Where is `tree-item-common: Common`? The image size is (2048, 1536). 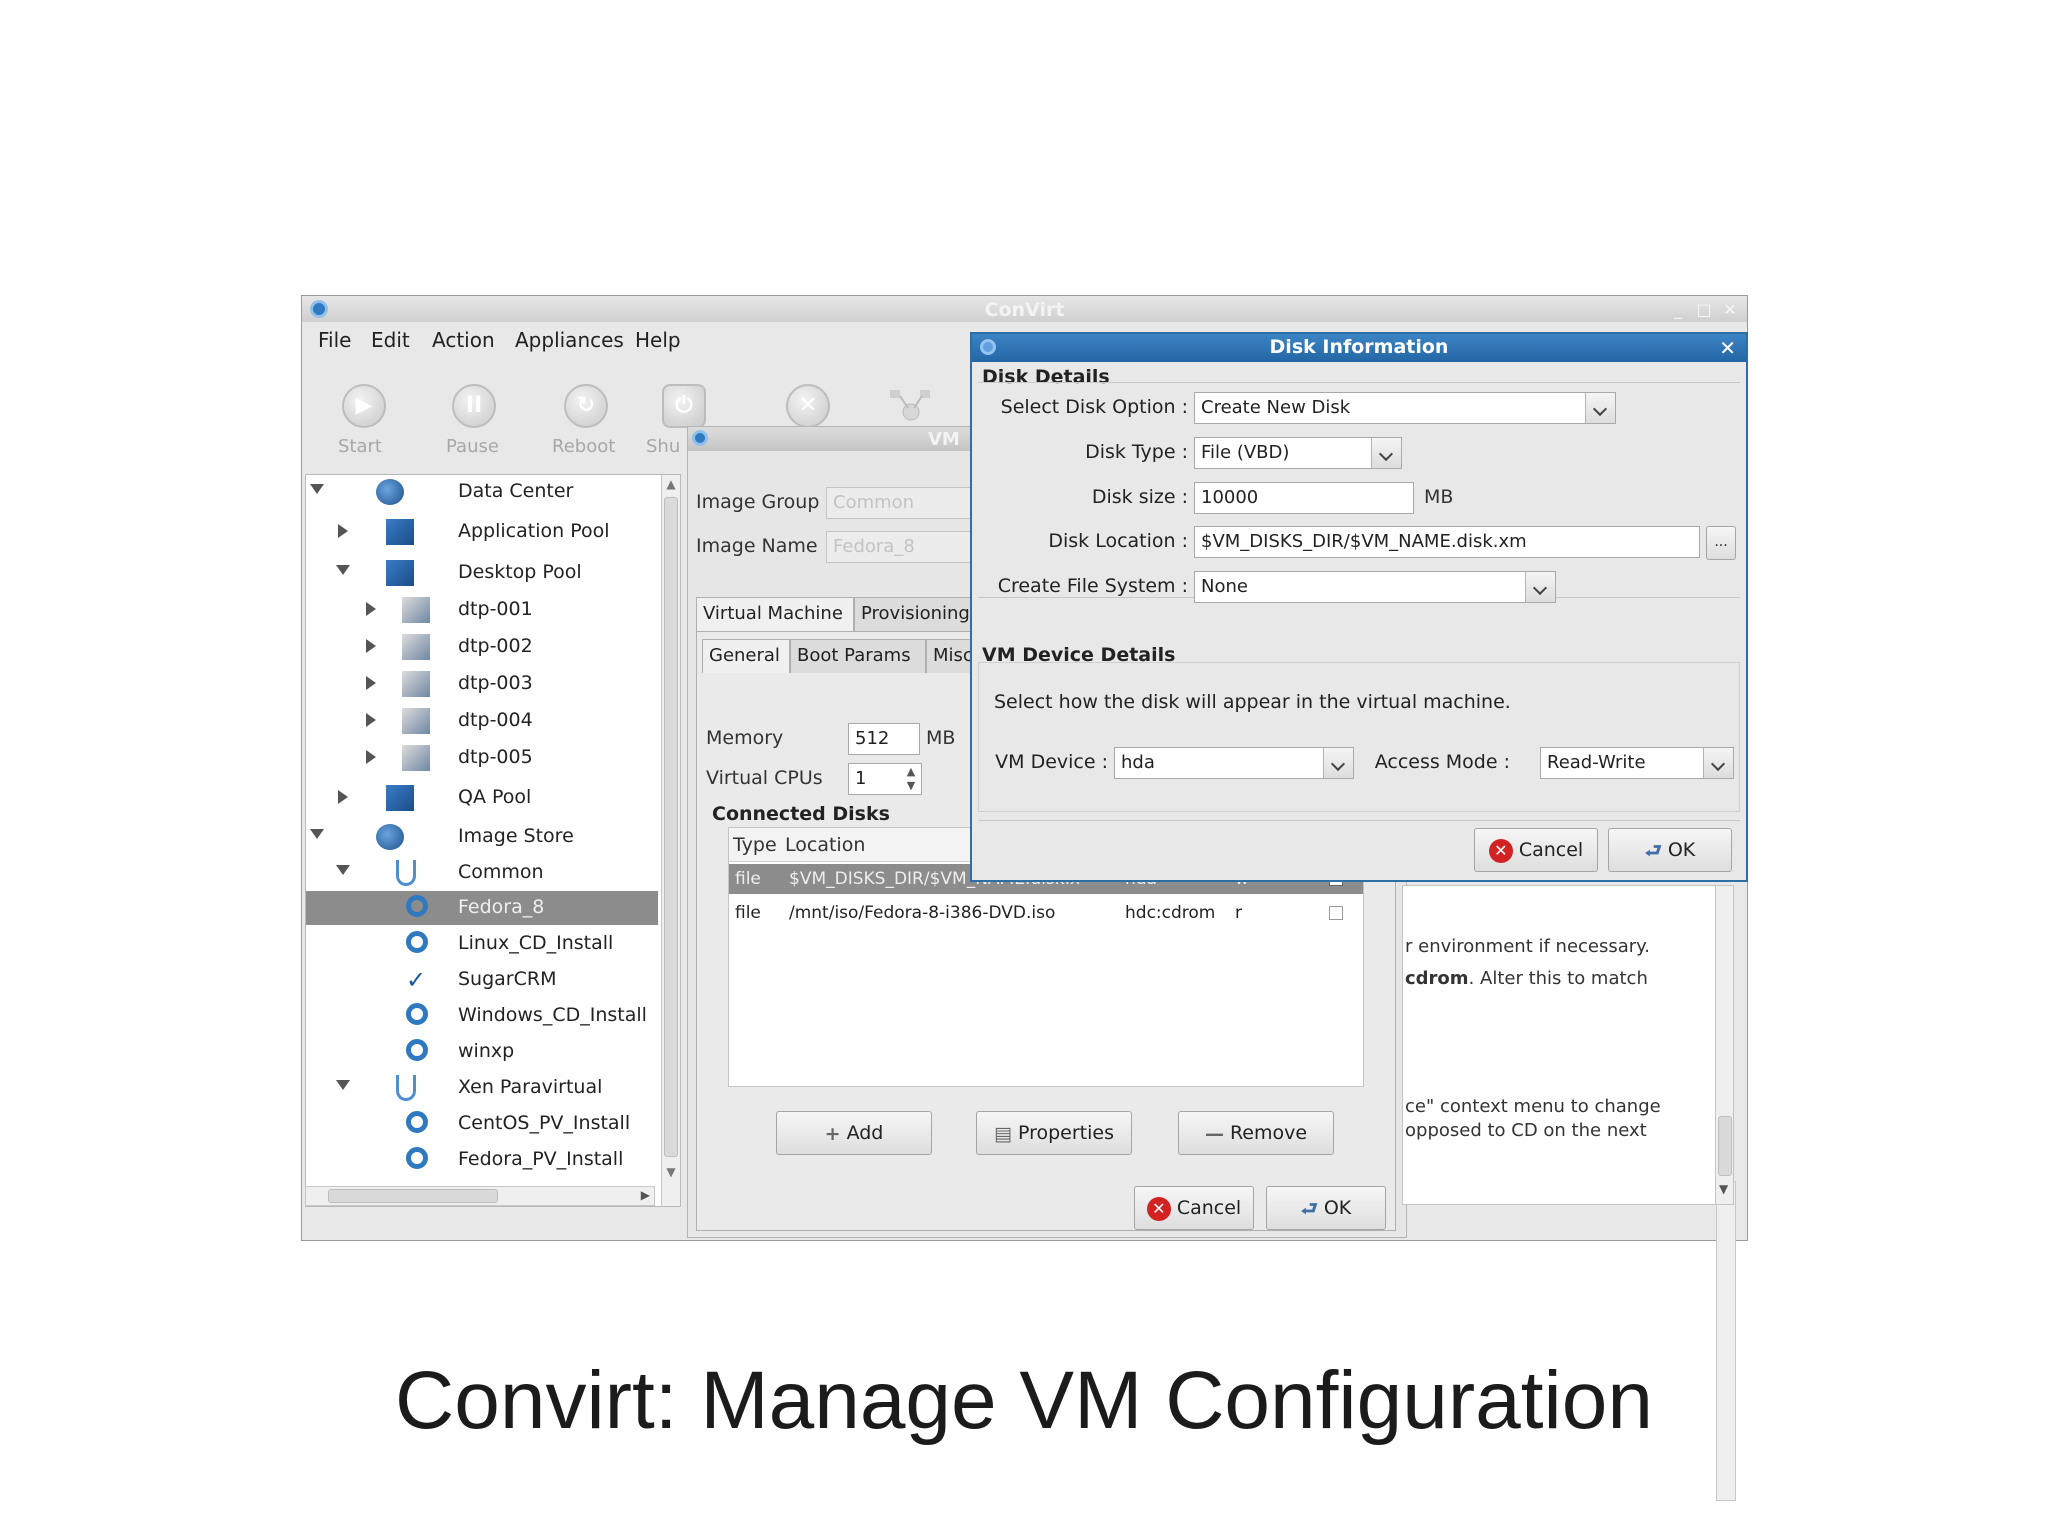
tree-item-common: Common is located at coordinates (482, 873).